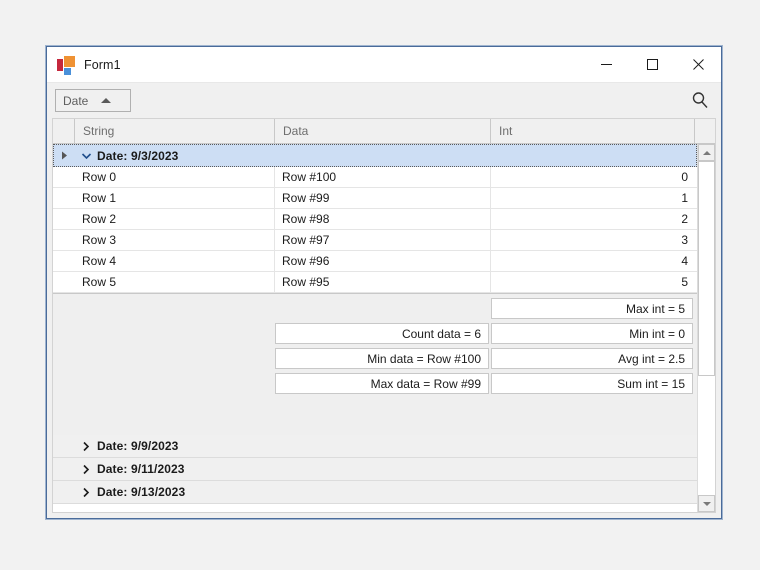  I want to click on cell-string: Row 0, so click(175, 177).